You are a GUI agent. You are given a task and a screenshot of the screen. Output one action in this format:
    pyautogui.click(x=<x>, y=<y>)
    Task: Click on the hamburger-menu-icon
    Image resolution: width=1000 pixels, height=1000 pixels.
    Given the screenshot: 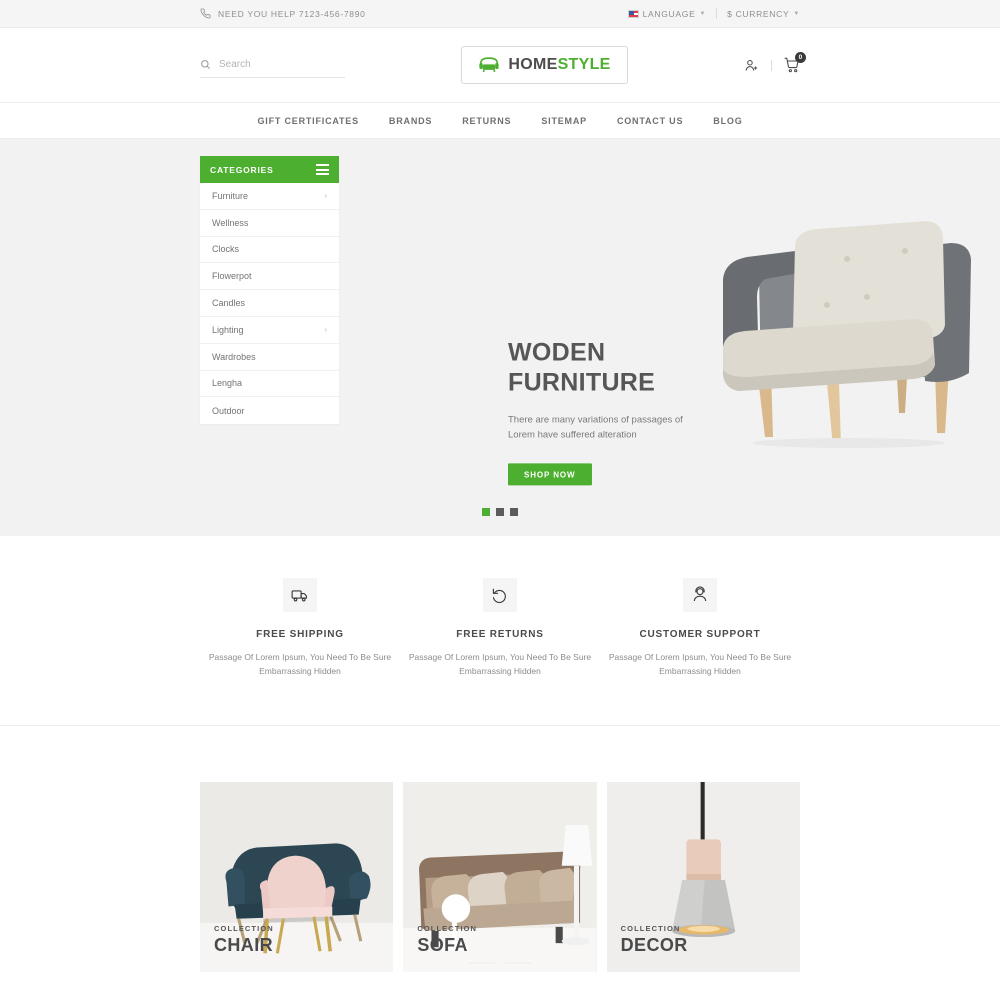 What is the action you would take?
    pyautogui.click(x=322, y=169)
    